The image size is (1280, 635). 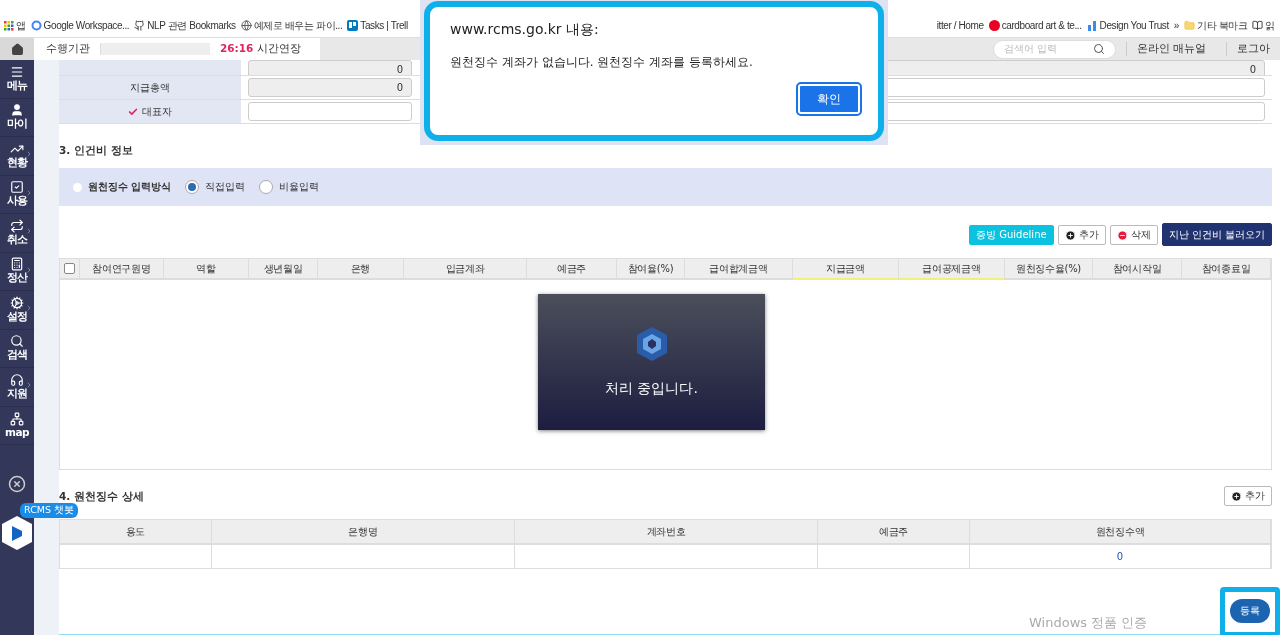 I want to click on radio-label: 비율입력, so click(x=299, y=187).